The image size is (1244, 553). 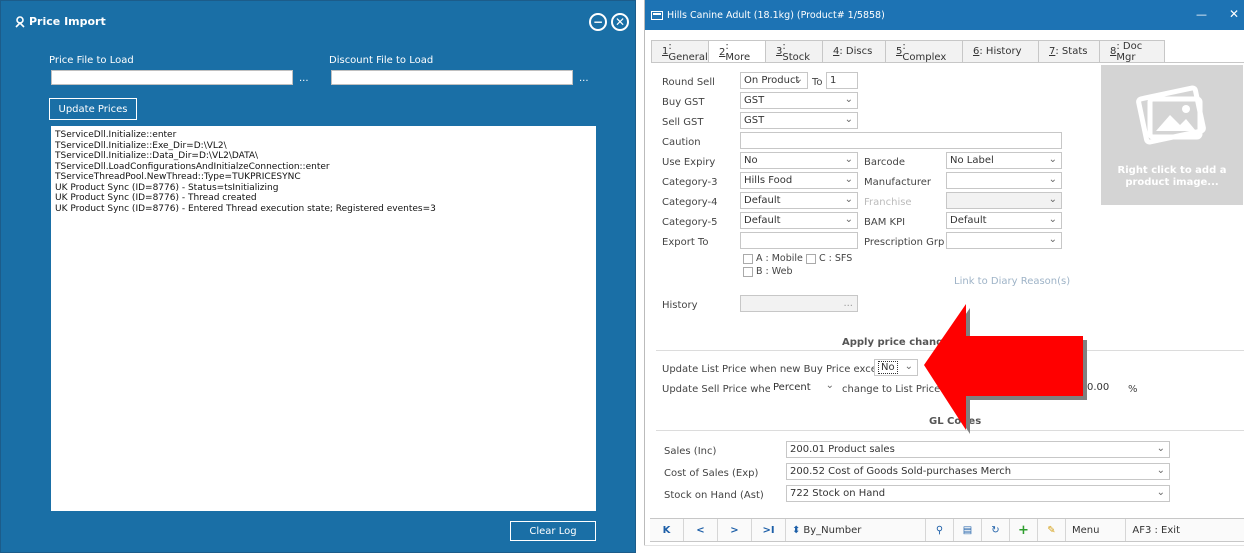 What do you see at coordinates (735, 530) in the screenshot?
I see `next-record-button: >` at bounding box center [735, 530].